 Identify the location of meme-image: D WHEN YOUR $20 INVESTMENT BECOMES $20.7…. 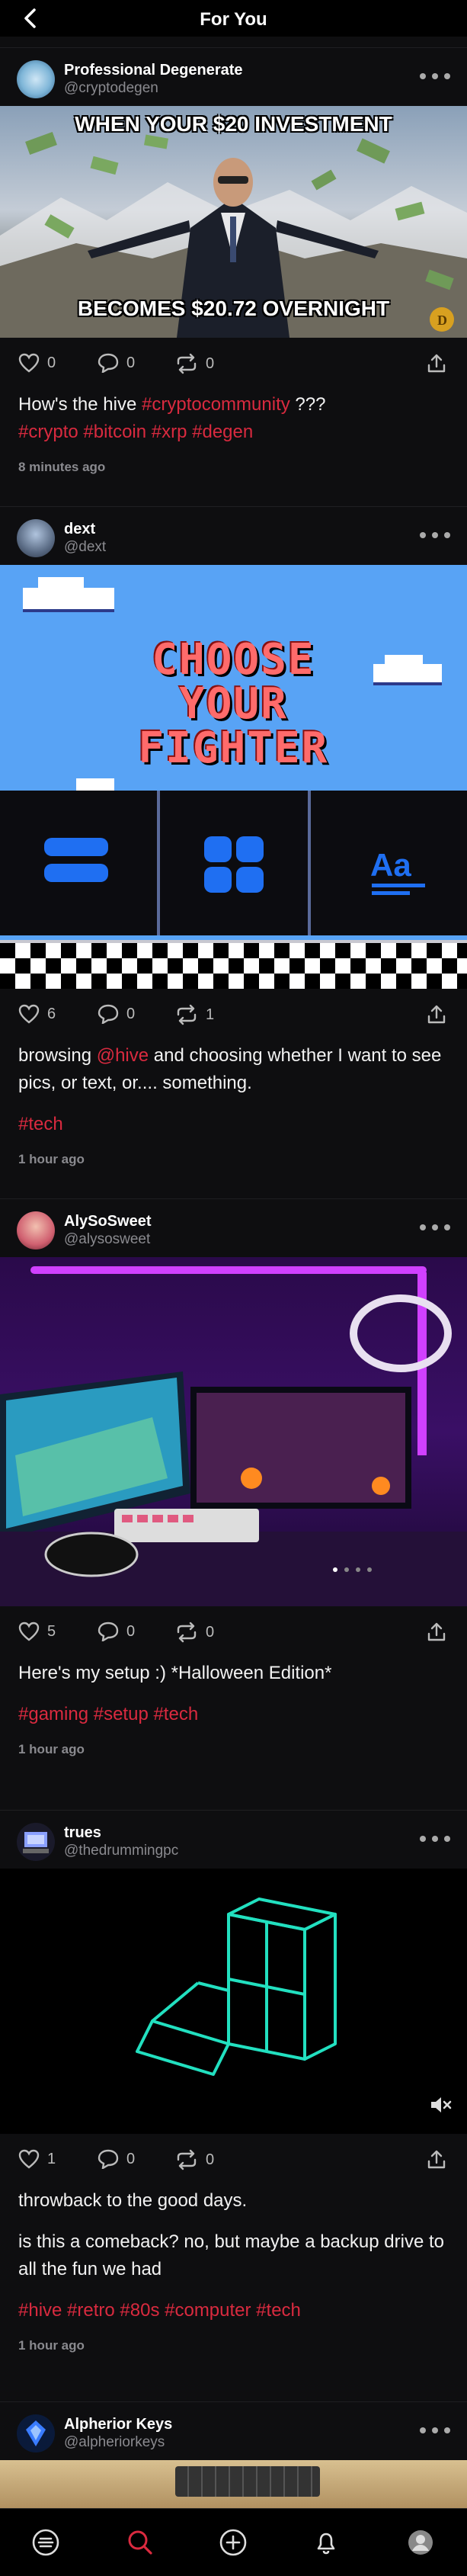
(233, 222).